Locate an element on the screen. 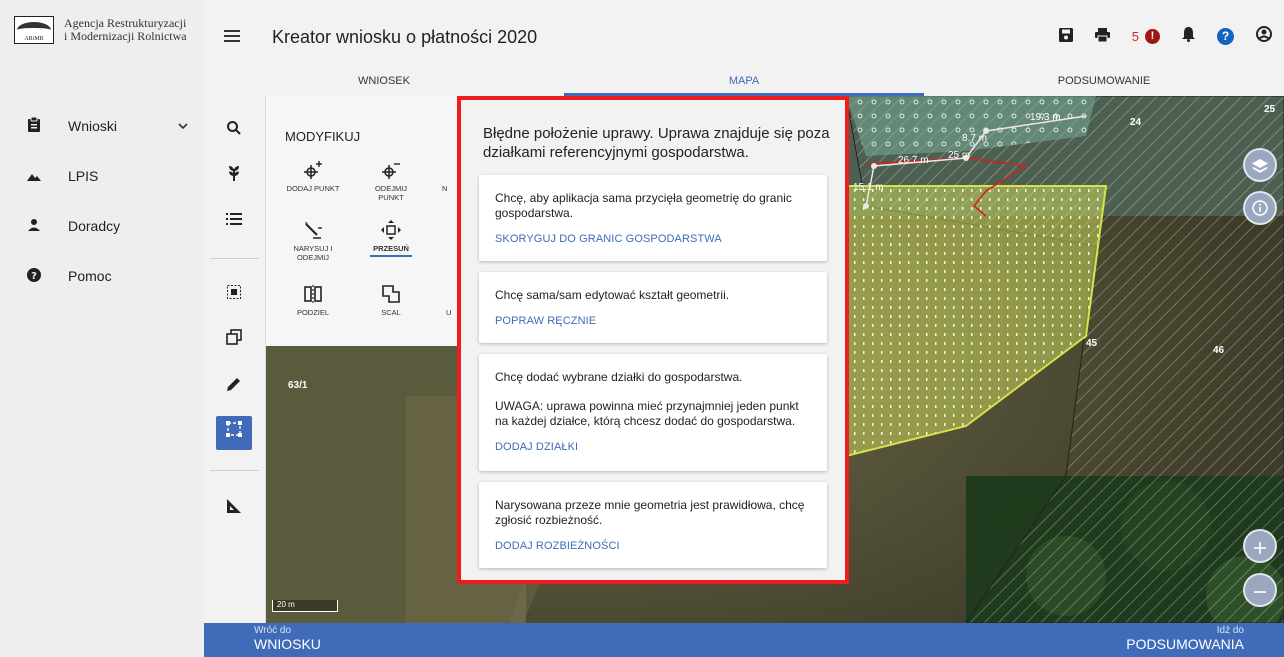  person-icon is located at coordinates (34, 226).